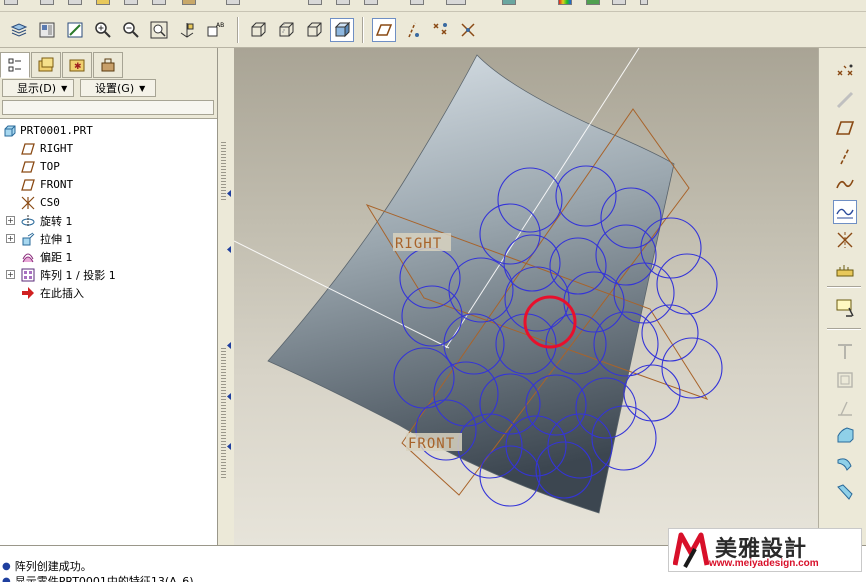 Image resolution: width=866 pixels, height=582 pixels. I want to click on hole-tool-icon, so click(845, 352).